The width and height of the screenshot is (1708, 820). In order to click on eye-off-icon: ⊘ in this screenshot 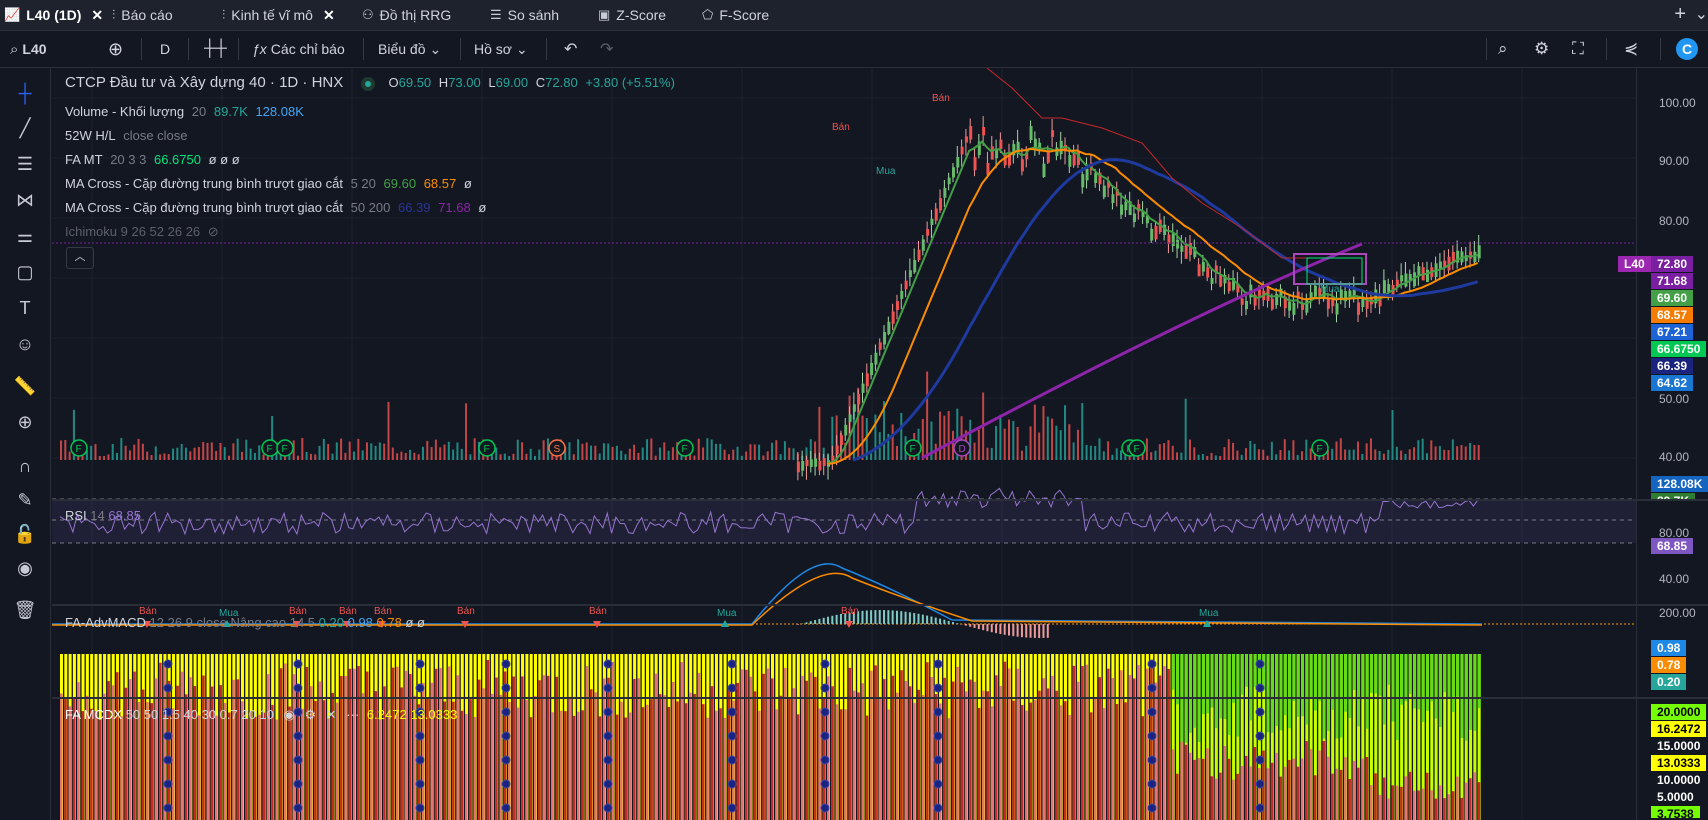, I will do `click(213, 231)`.